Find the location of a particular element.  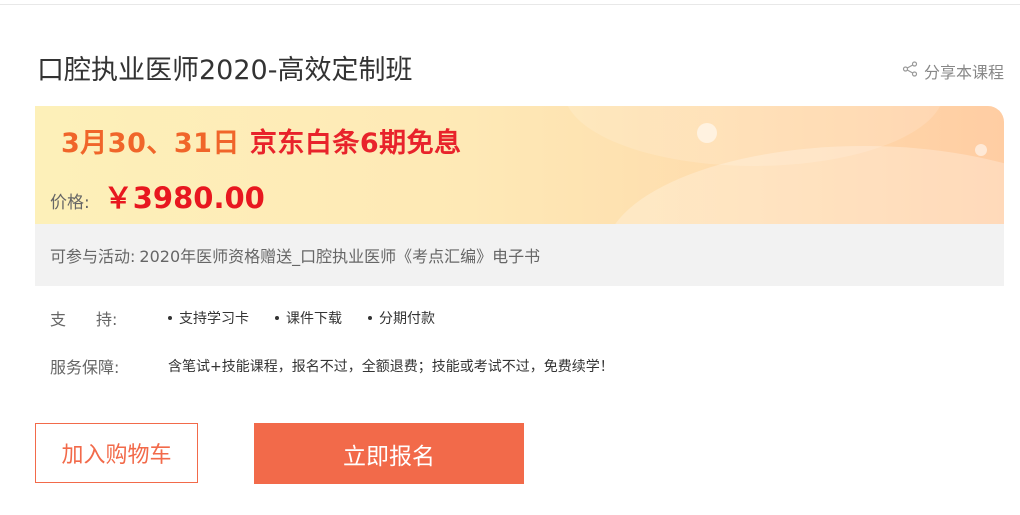

add-to-cart-button: 加入购物车 is located at coordinates (116, 453).